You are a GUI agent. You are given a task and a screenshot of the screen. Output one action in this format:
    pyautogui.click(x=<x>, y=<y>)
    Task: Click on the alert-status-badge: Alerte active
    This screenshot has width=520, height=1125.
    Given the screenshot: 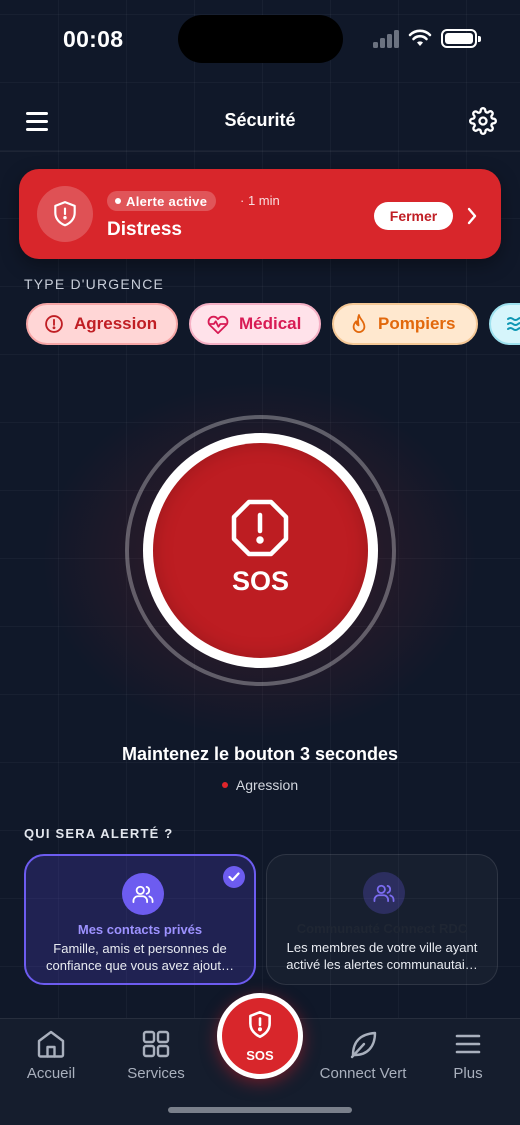 What is the action you would take?
    pyautogui.click(x=162, y=201)
    